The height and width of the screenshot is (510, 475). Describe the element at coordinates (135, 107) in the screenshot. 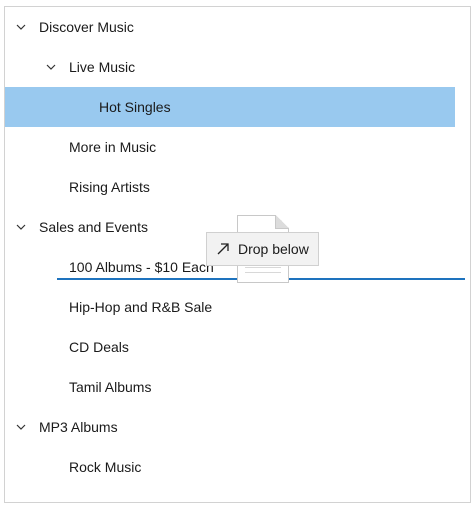

I see `tree-node-label: Hot Singles` at that location.